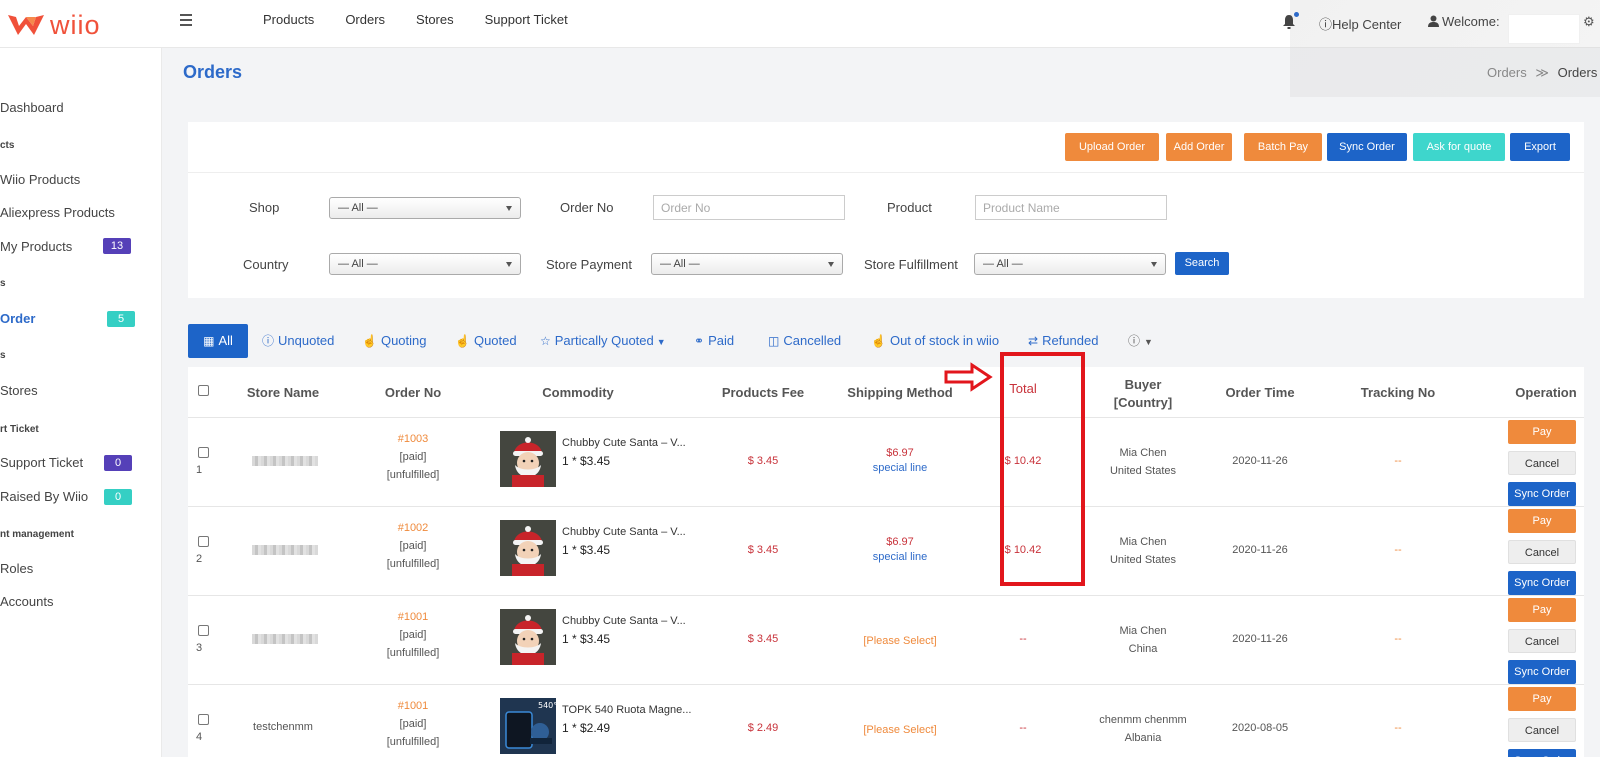 This screenshot has height=757, width=1600. I want to click on sidebar-item-support-ticket: Support Ticket, so click(41, 462).